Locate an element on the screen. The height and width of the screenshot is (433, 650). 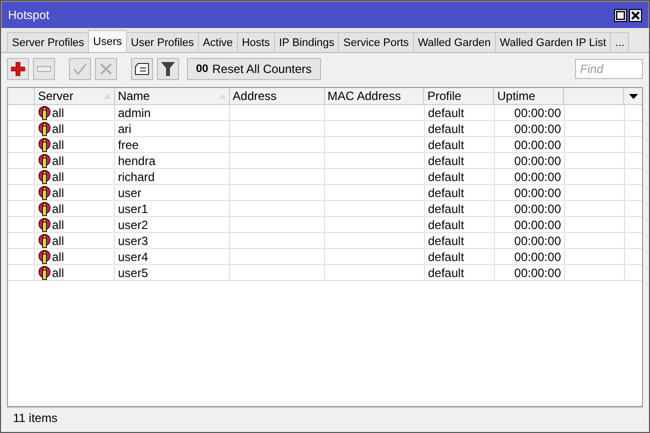
column-header: Name is located at coordinates (172, 96).